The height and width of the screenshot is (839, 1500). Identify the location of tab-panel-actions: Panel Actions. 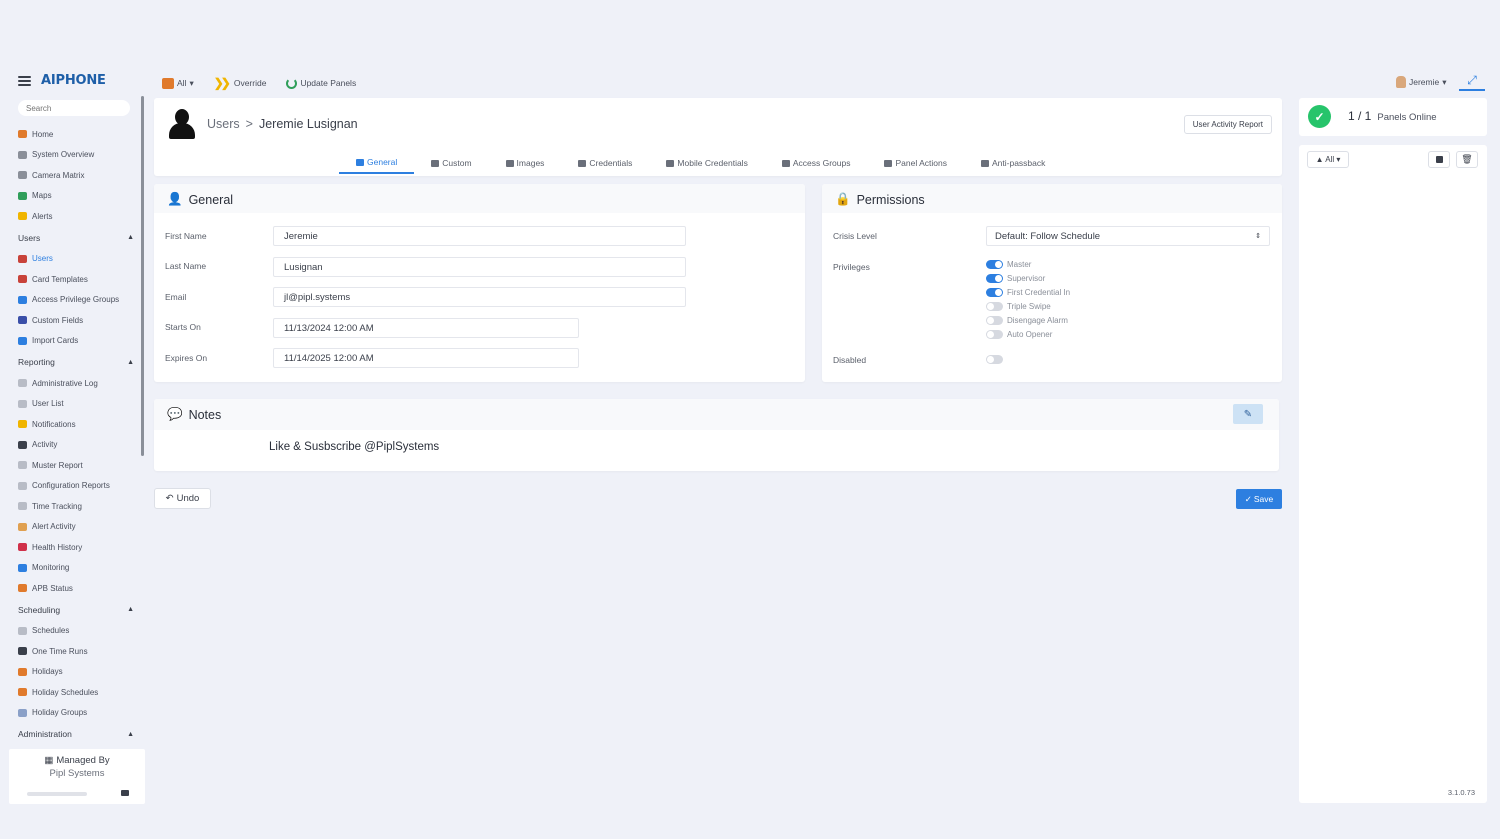
(915, 163).